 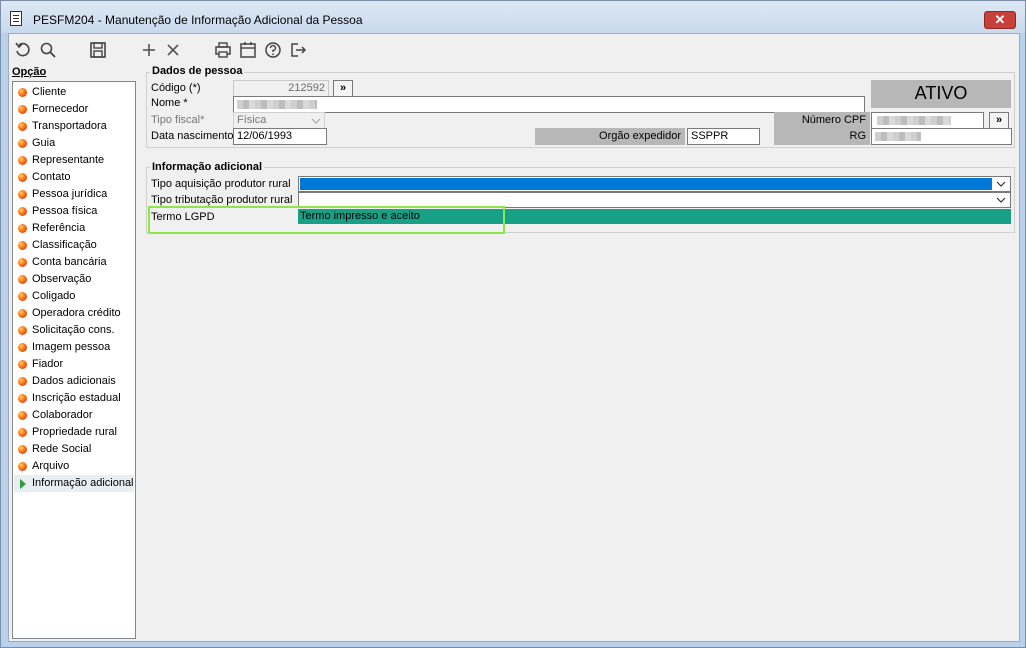 I want to click on sidebar-item: Fornecedor, so click(x=74, y=109).